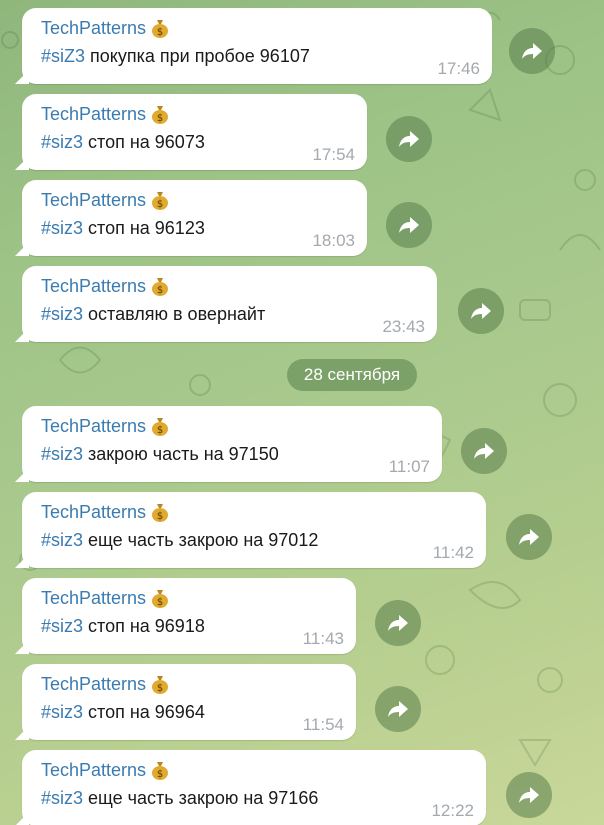  Describe the element at coordinates (144, 228) in the screenshot. I see `message-body: стоп на 96123` at that location.